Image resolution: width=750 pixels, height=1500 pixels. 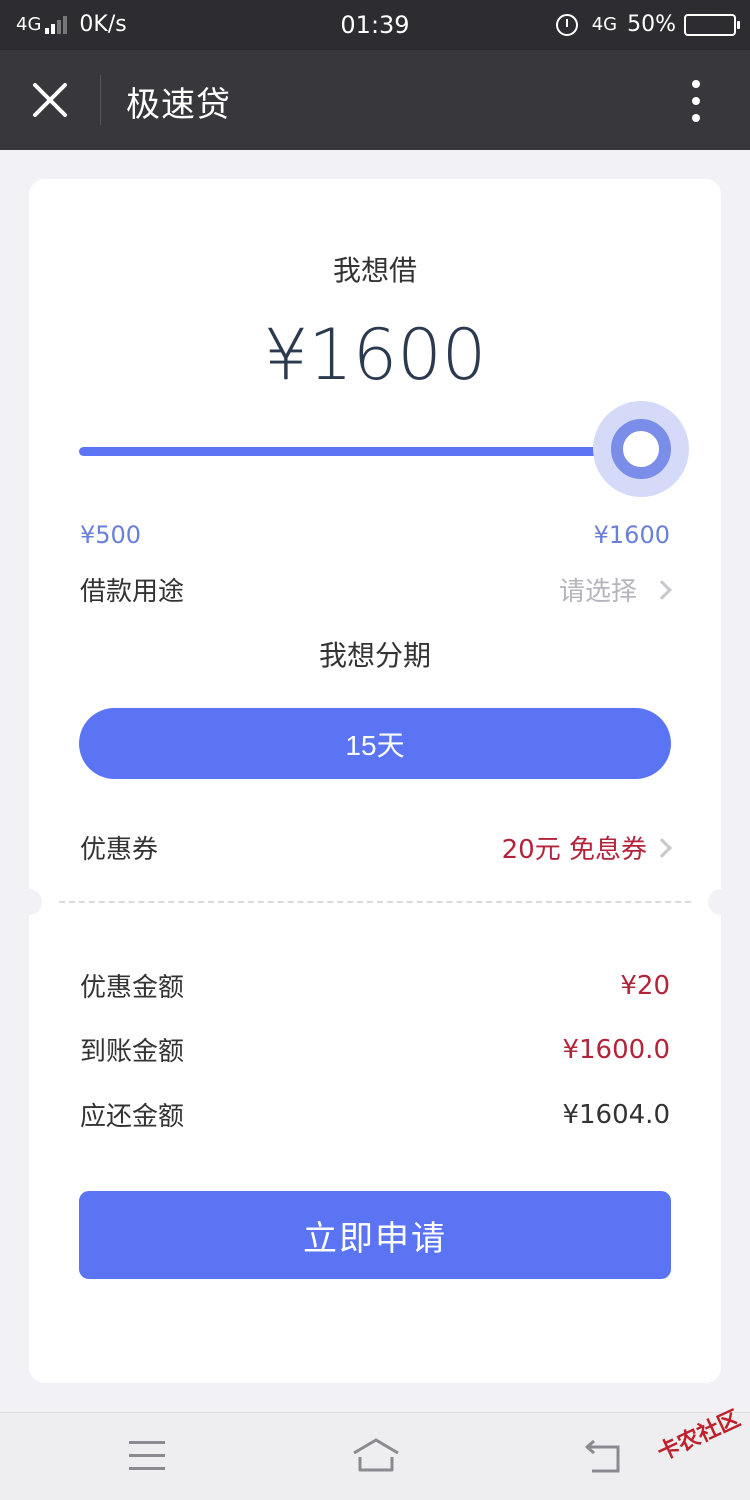 What do you see at coordinates (375, 902) in the screenshot?
I see `dashed-divider` at bounding box center [375, 902].